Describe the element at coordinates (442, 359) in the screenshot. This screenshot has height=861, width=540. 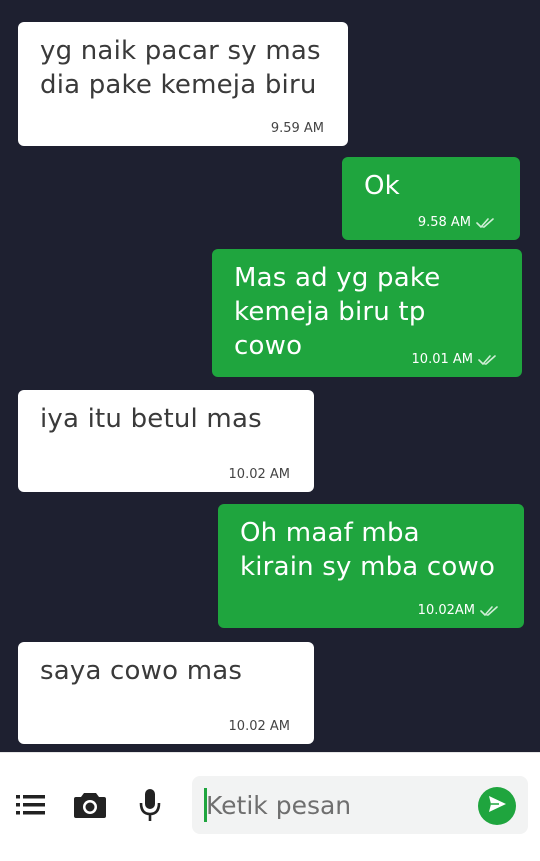
I see `message-time: 10.01 AM` at that location.